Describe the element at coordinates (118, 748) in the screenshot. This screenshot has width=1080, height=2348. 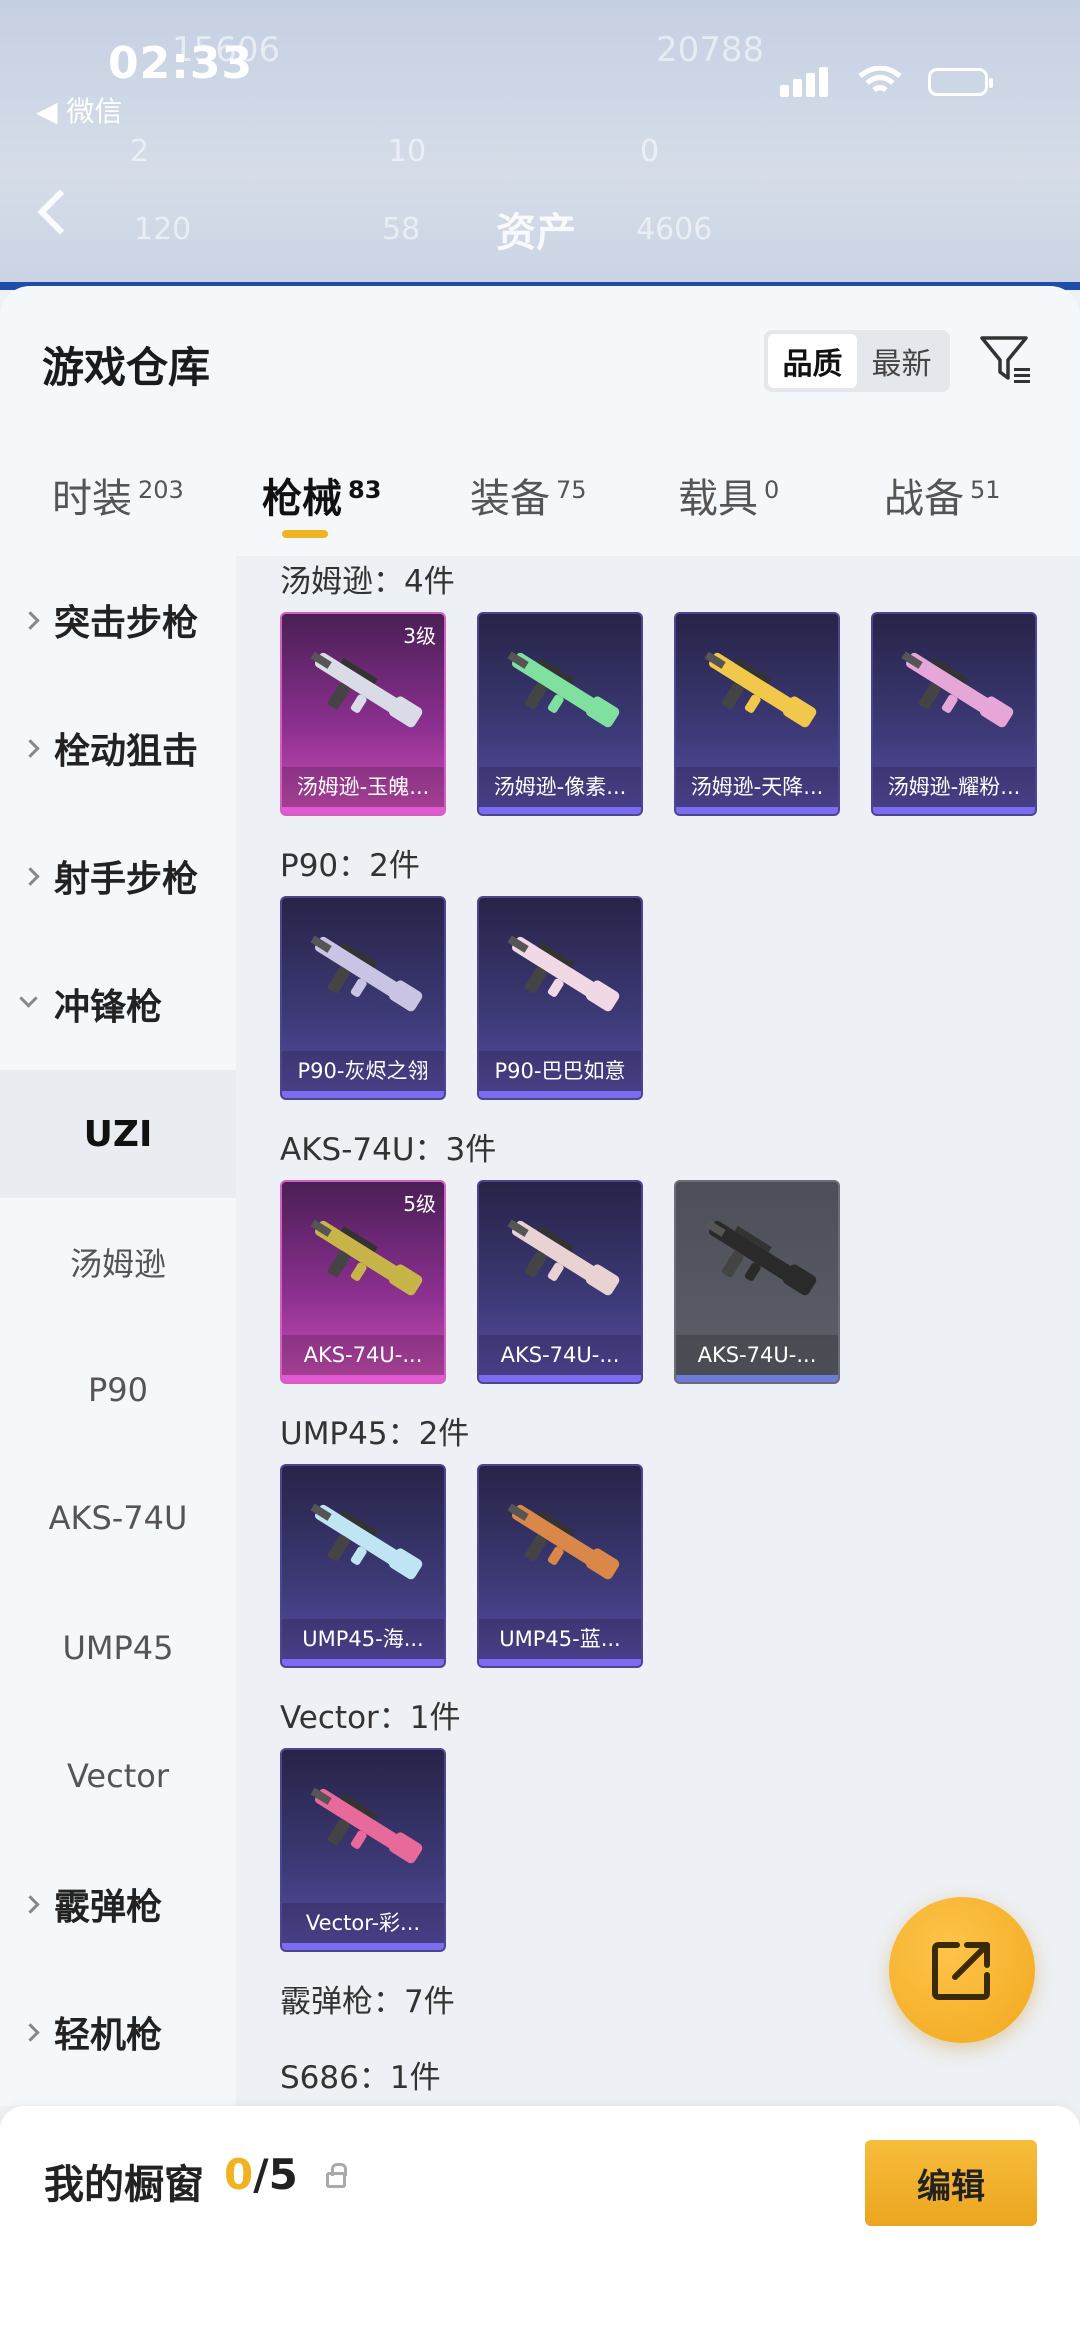
I see `sidebar-item-bolt-sniper: 栓动狙击` at that location.